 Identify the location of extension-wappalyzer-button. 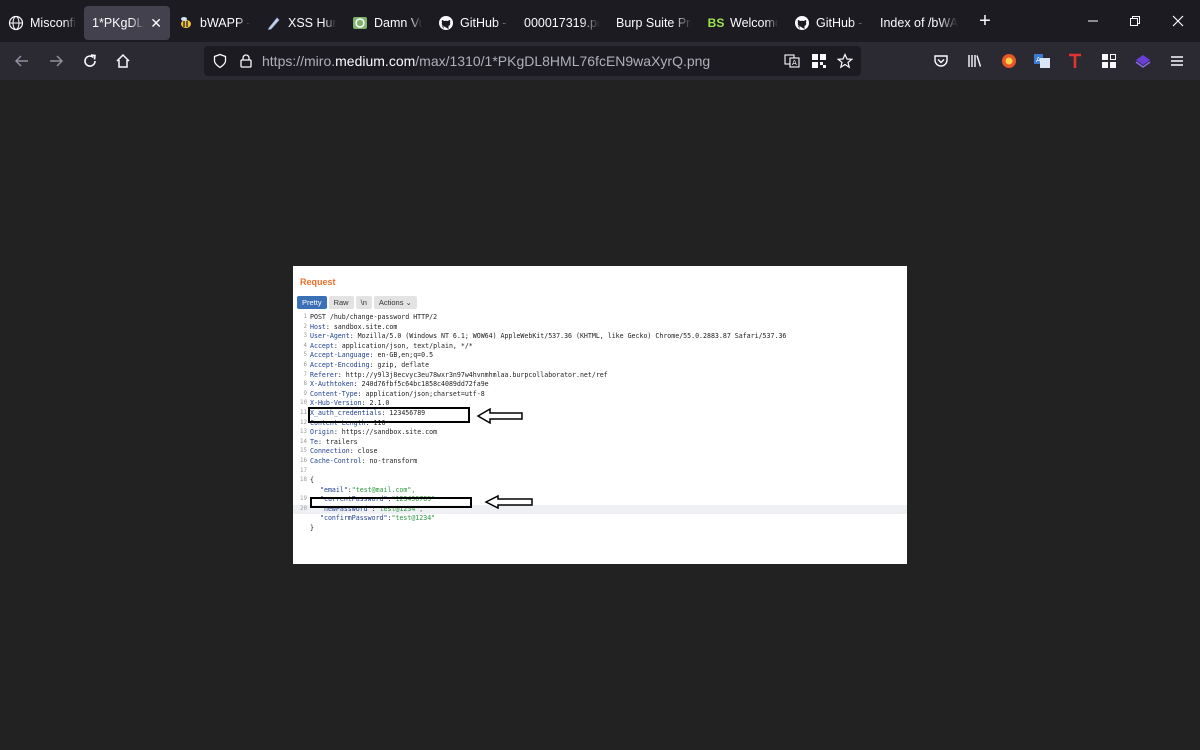
(1143, 61).